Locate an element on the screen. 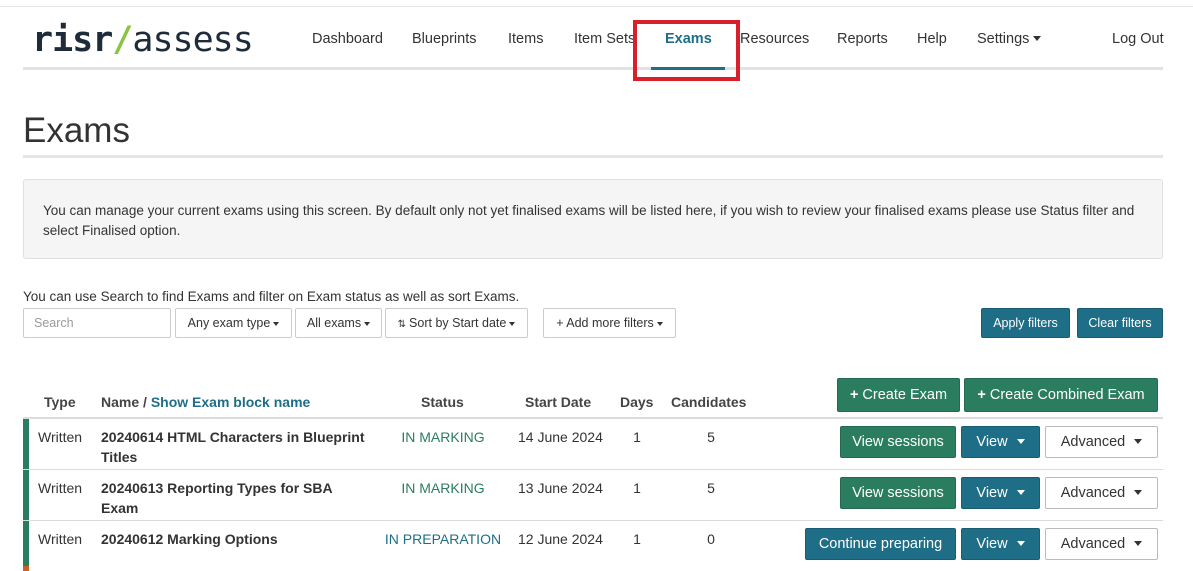 The width and height of the screenshot is (1193, 571). risr-assess-logo: risr/assess is located at coordinates (143, 40).